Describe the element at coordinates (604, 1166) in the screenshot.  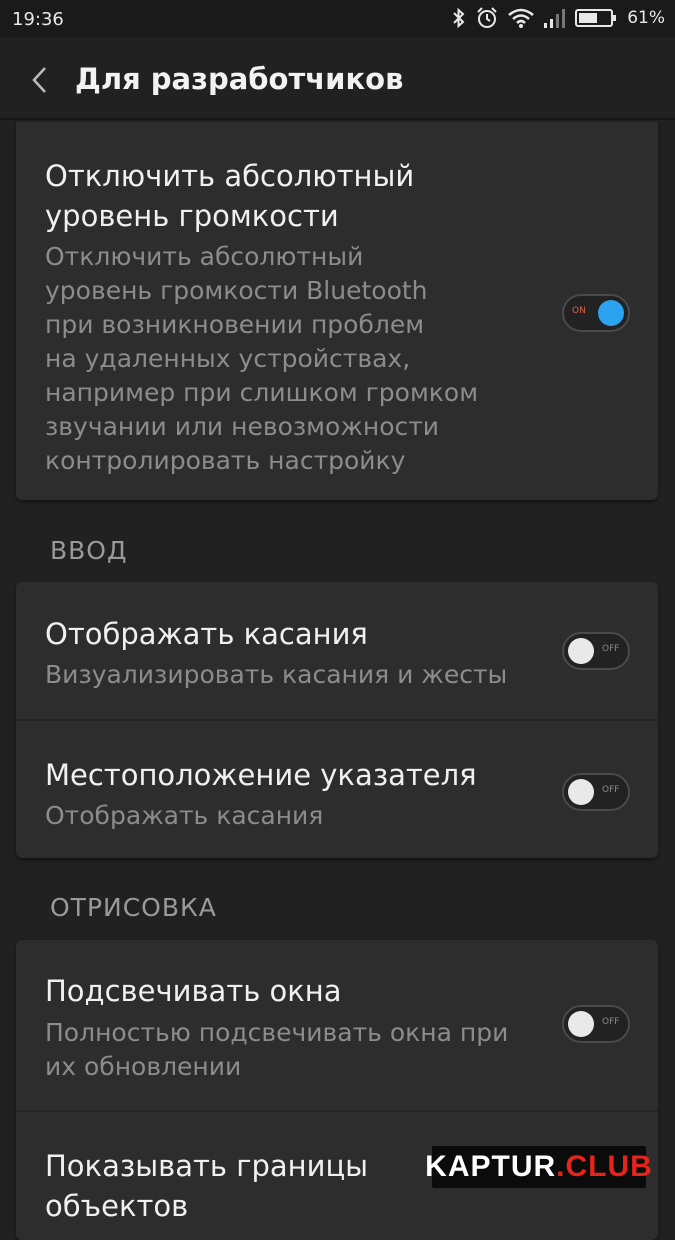
I see `watermark-text-accent: .CLUB` at that location.